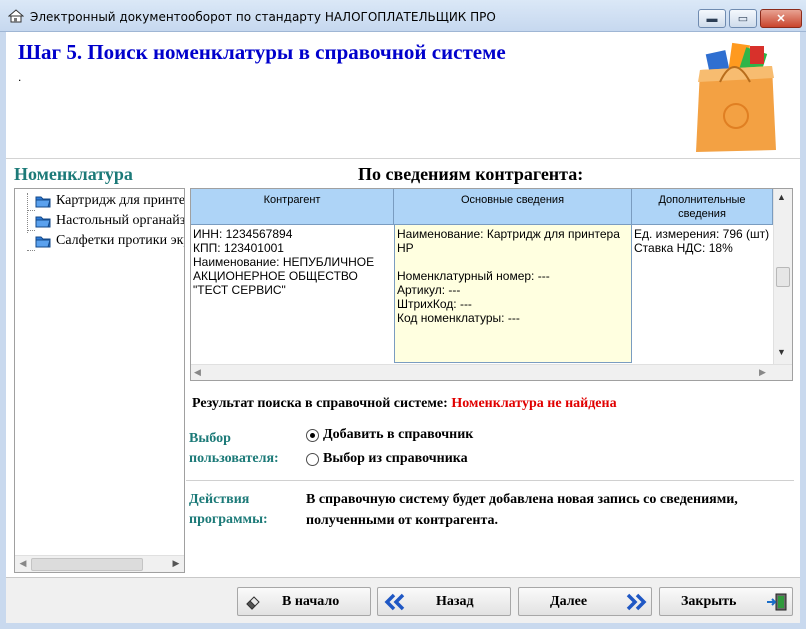 This screenshot has width=806, height=629. I want to click on header-divider, so click(403, 159).